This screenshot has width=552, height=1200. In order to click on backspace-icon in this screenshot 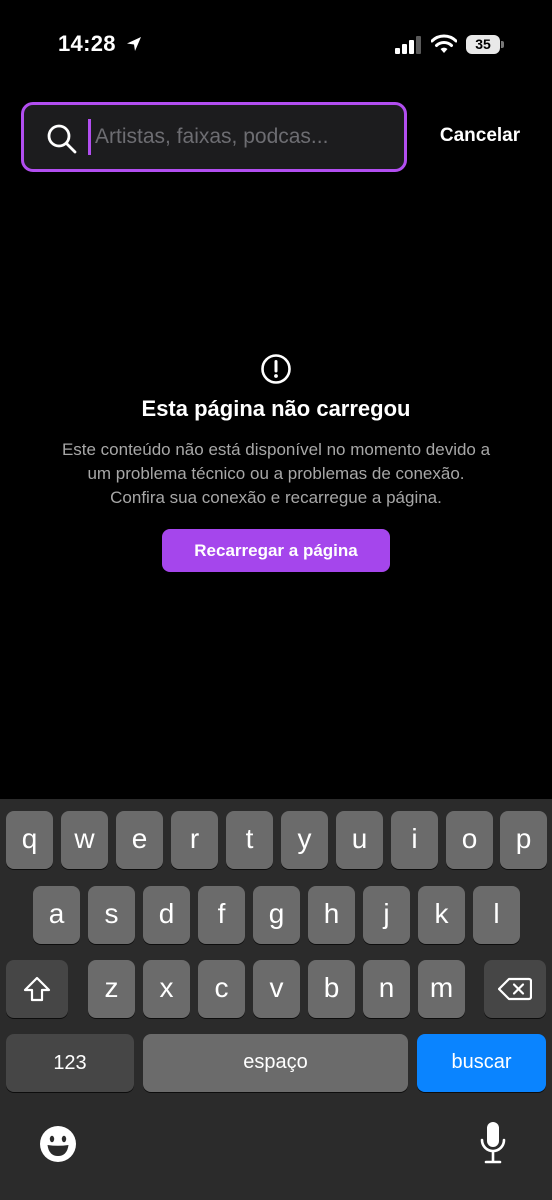, I will do `click(515, 989)`.